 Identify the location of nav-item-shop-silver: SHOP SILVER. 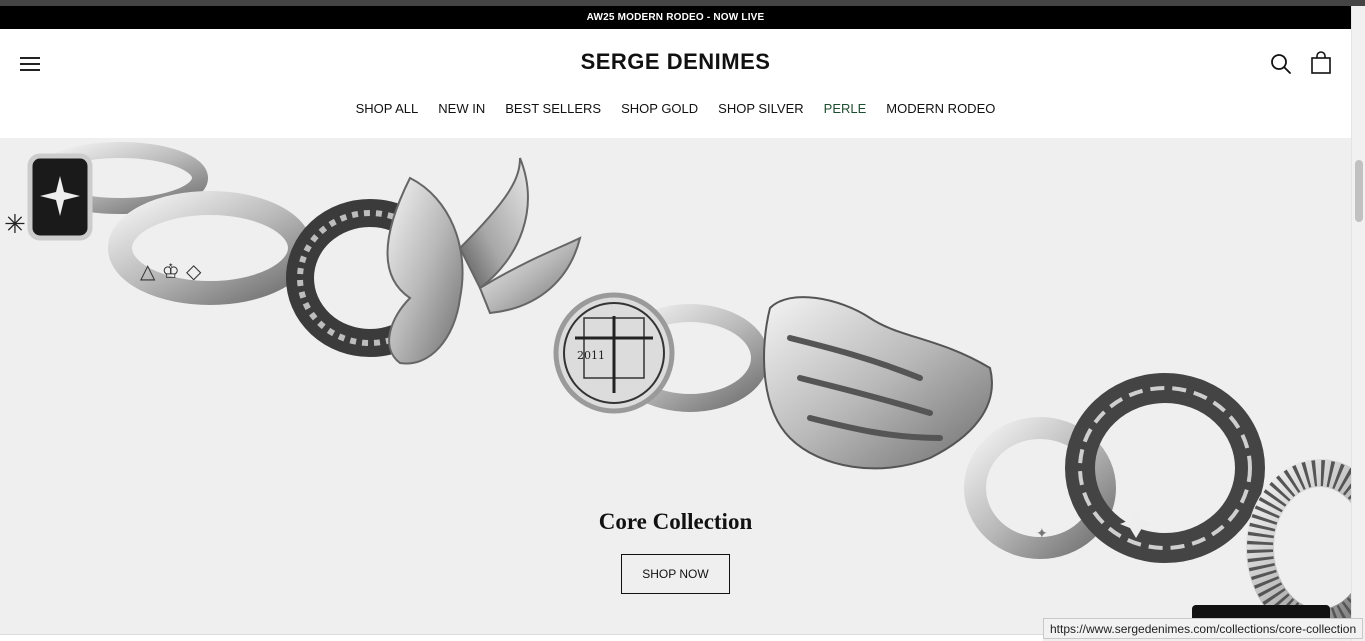
(761, 108).